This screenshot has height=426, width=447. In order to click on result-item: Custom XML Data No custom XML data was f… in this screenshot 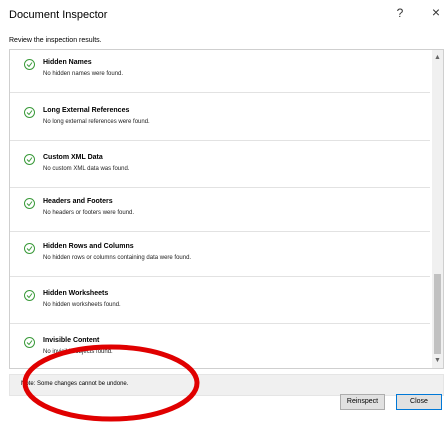, I will do `click(220, 166)`.